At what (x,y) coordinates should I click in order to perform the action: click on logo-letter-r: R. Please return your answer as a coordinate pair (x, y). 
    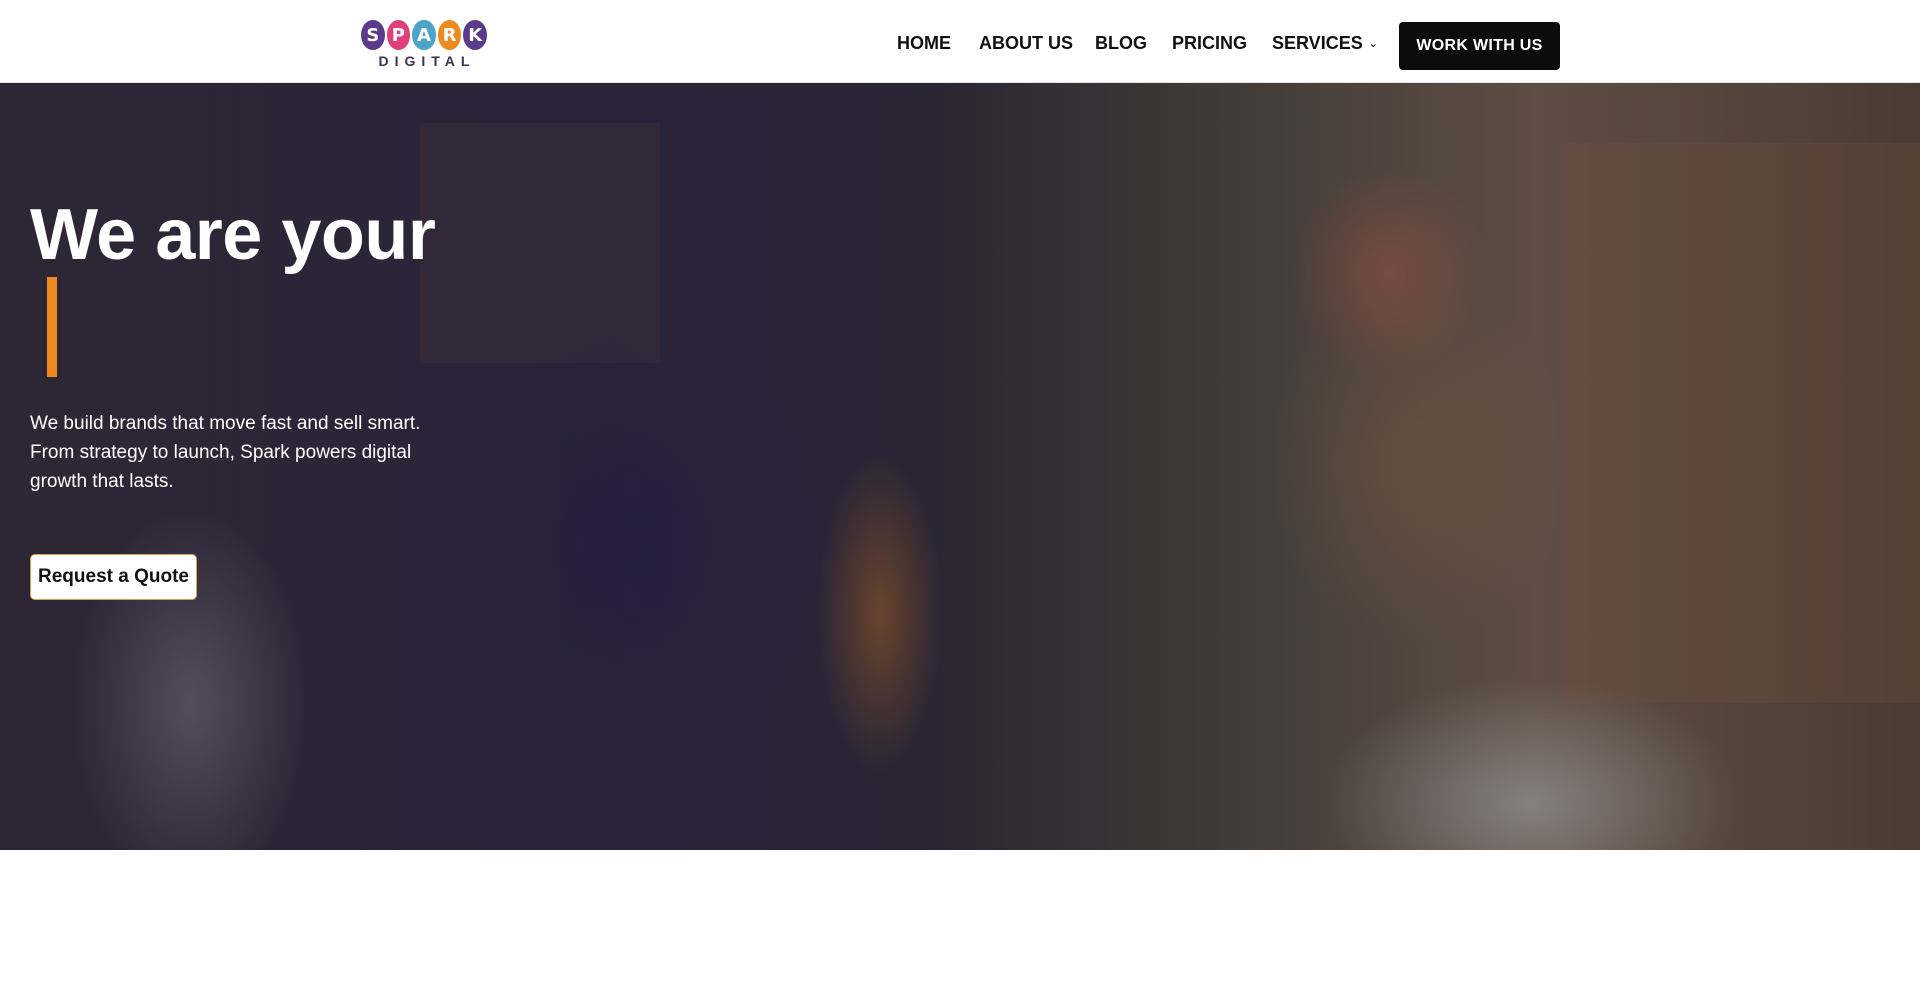
    Looking at the image, I should click on (449, 35).